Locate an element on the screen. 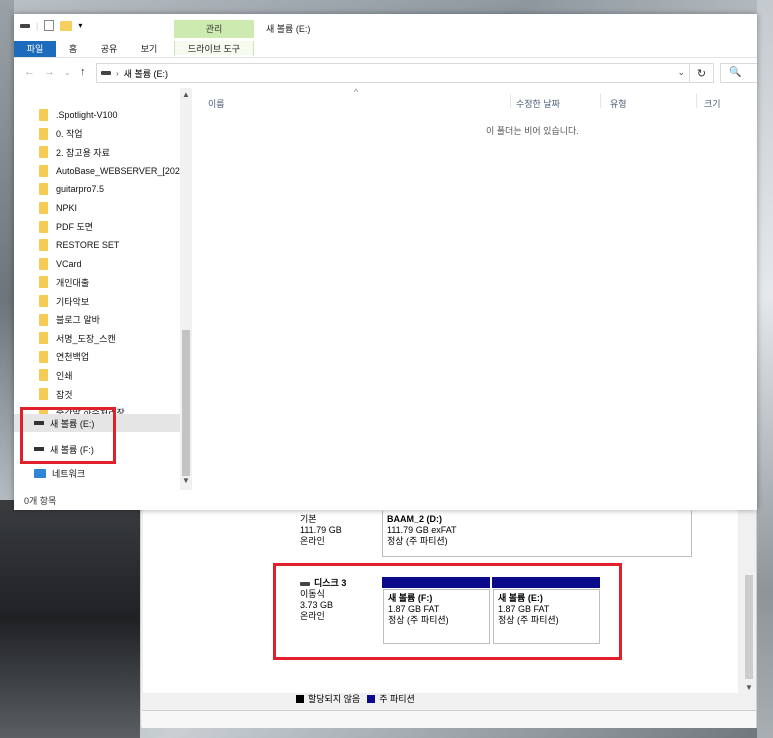 The width and height of the screenshot is (773, 738). nav-item-label: 서명_도장_스캔 is located at coordinates (86, 338).